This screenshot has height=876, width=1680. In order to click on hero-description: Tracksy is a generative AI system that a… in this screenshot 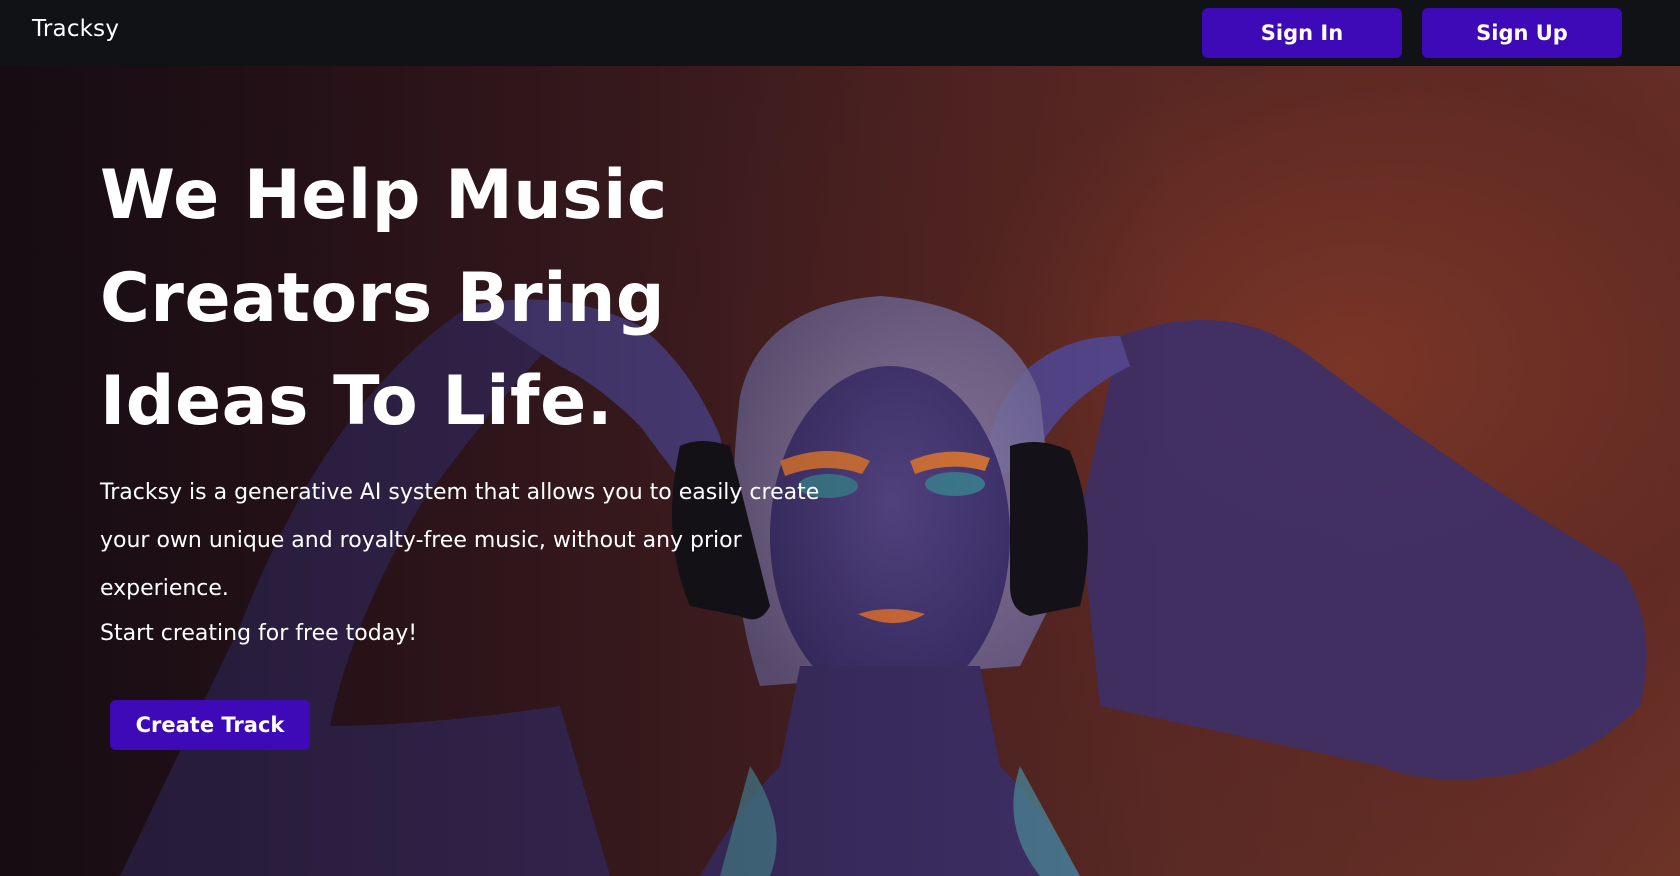, I will do `click(460, 540)`.